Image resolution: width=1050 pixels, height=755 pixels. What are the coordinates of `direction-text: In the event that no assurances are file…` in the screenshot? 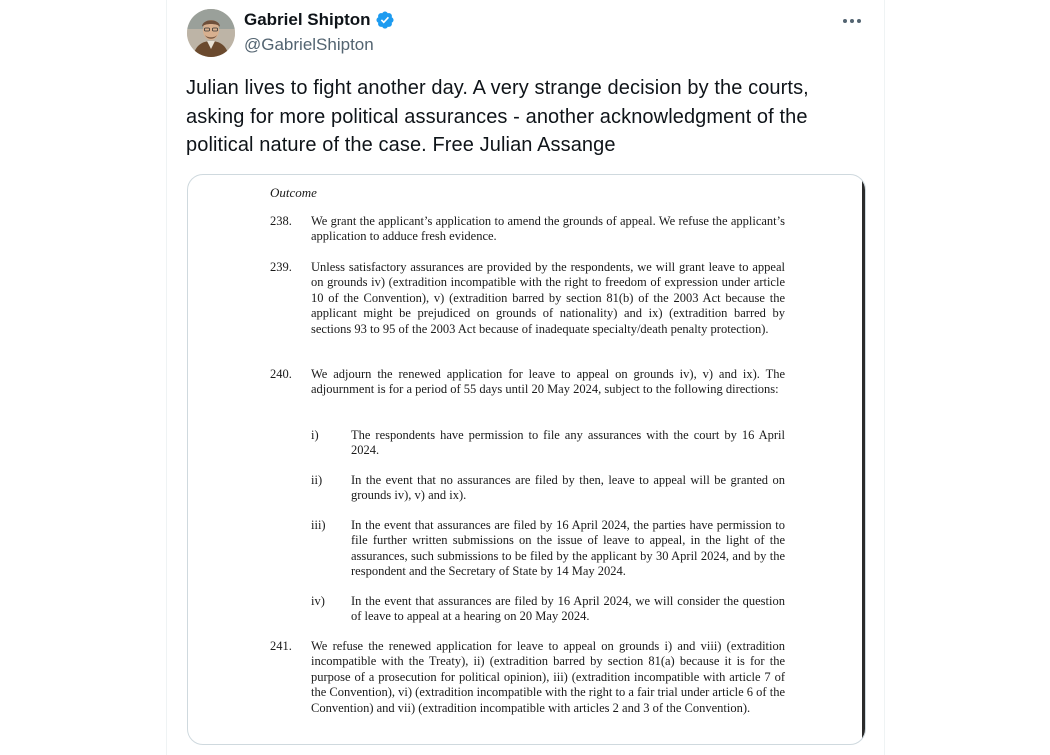 It's located at (568, 488).